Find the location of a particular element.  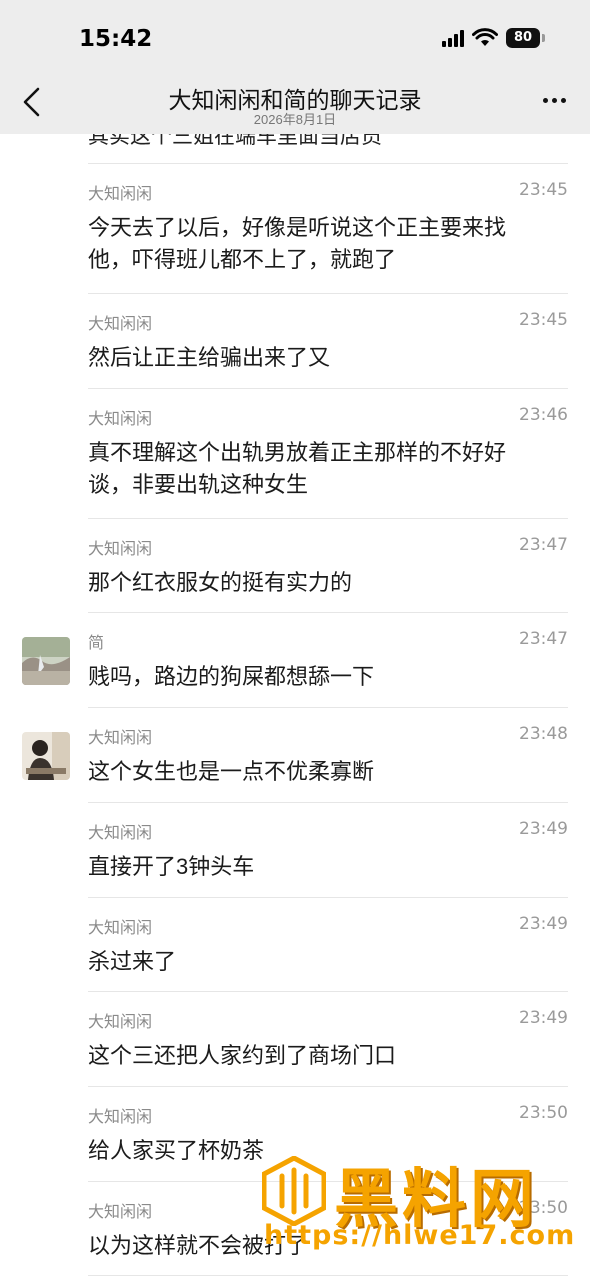

message-row: 大知闲闲 23:46 真不理解这个出轨男放着正主那样的不好好谈，非要出轨这种女生 is located at coordinates (328, 454).